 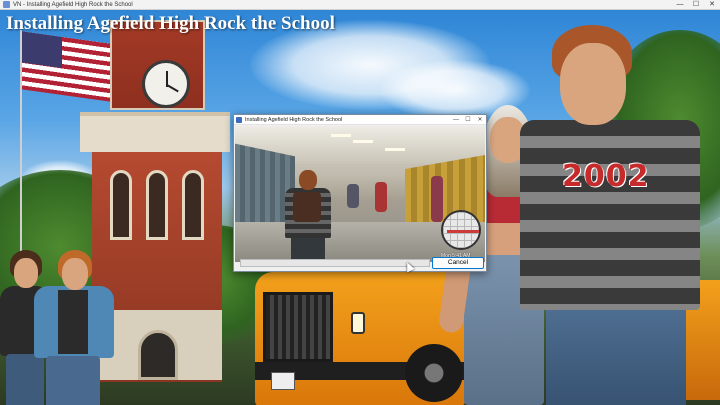 I want to click on game-preview-image: Mon 5:41 AM, so click(x=360, y=194).